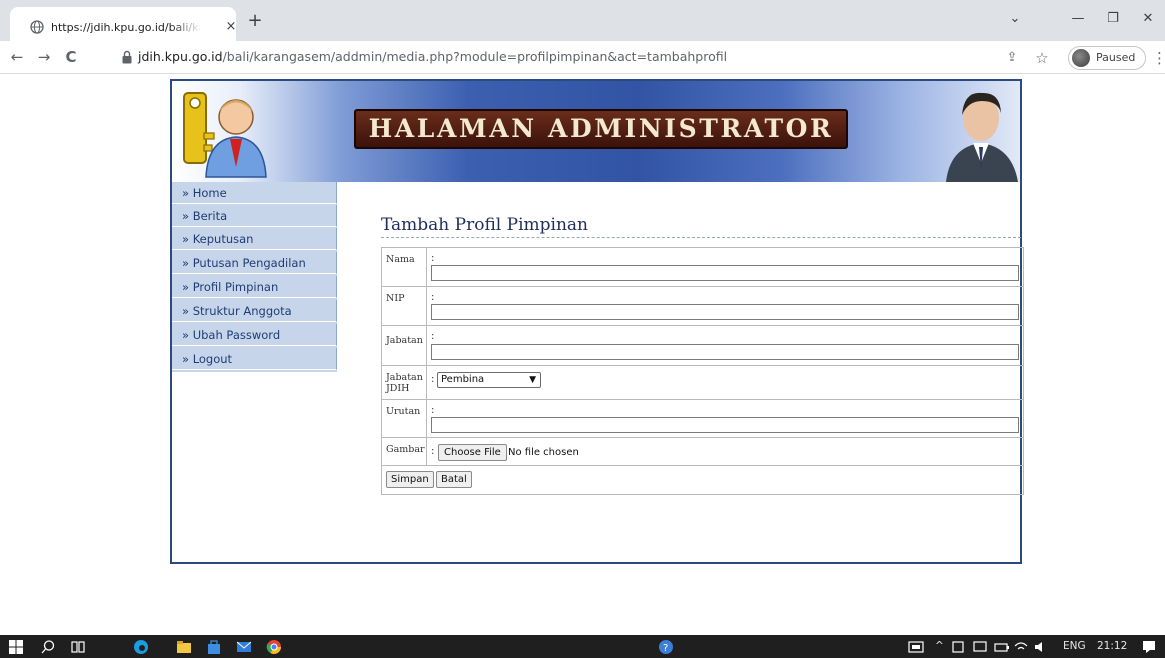  I want to click on tab-close-icon: ×, so click(231, 27).